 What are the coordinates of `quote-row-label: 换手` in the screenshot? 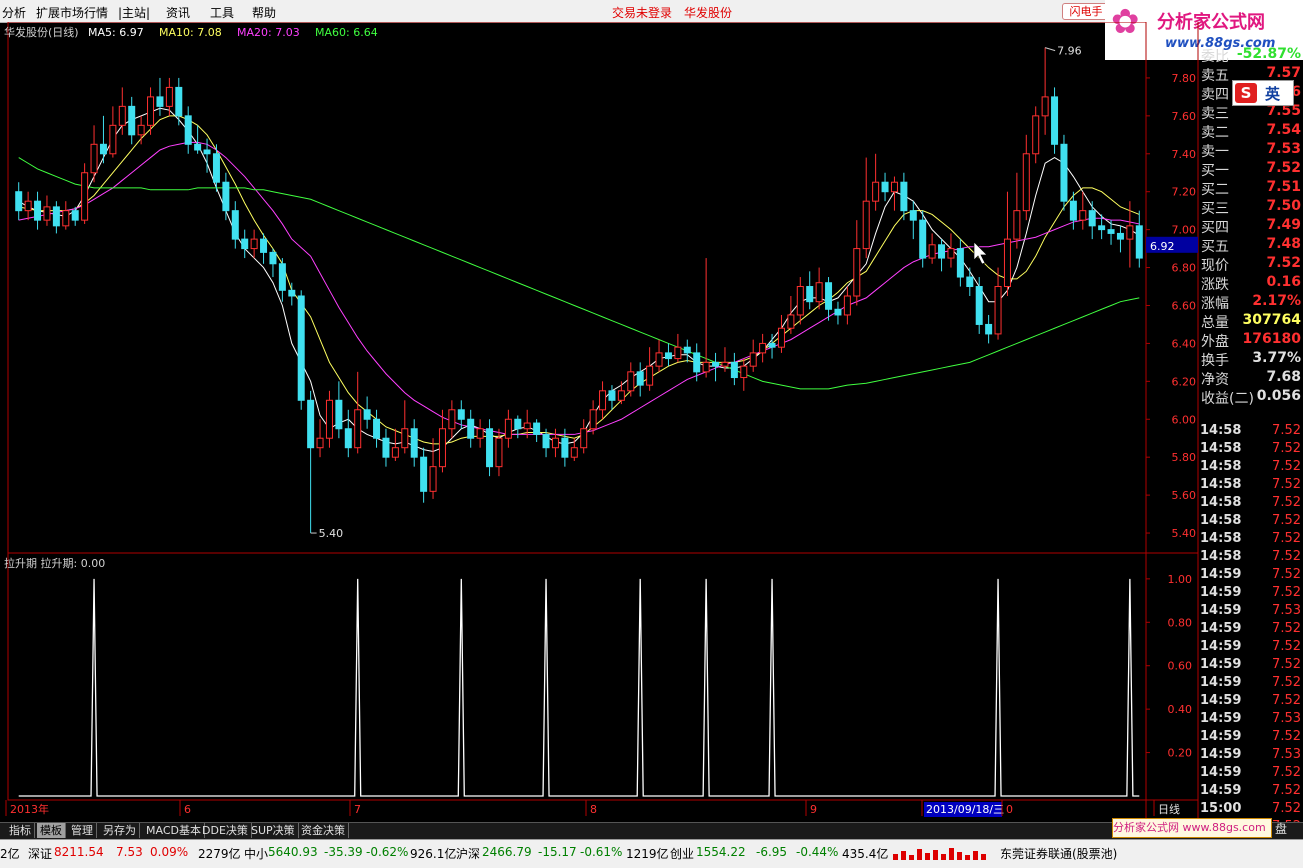 It's located at (1215, 361).